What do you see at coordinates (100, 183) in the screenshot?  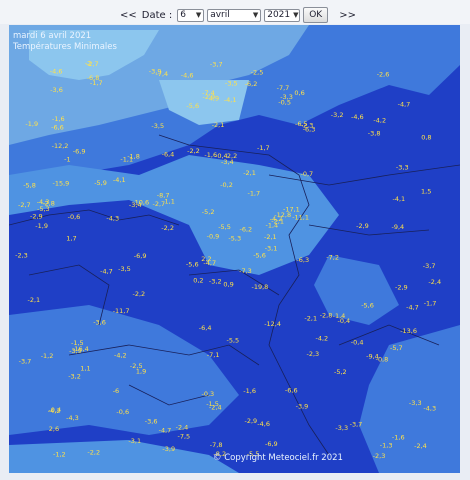 I see `station-temperature-label: -5,9` at bounding box center [100, 183].